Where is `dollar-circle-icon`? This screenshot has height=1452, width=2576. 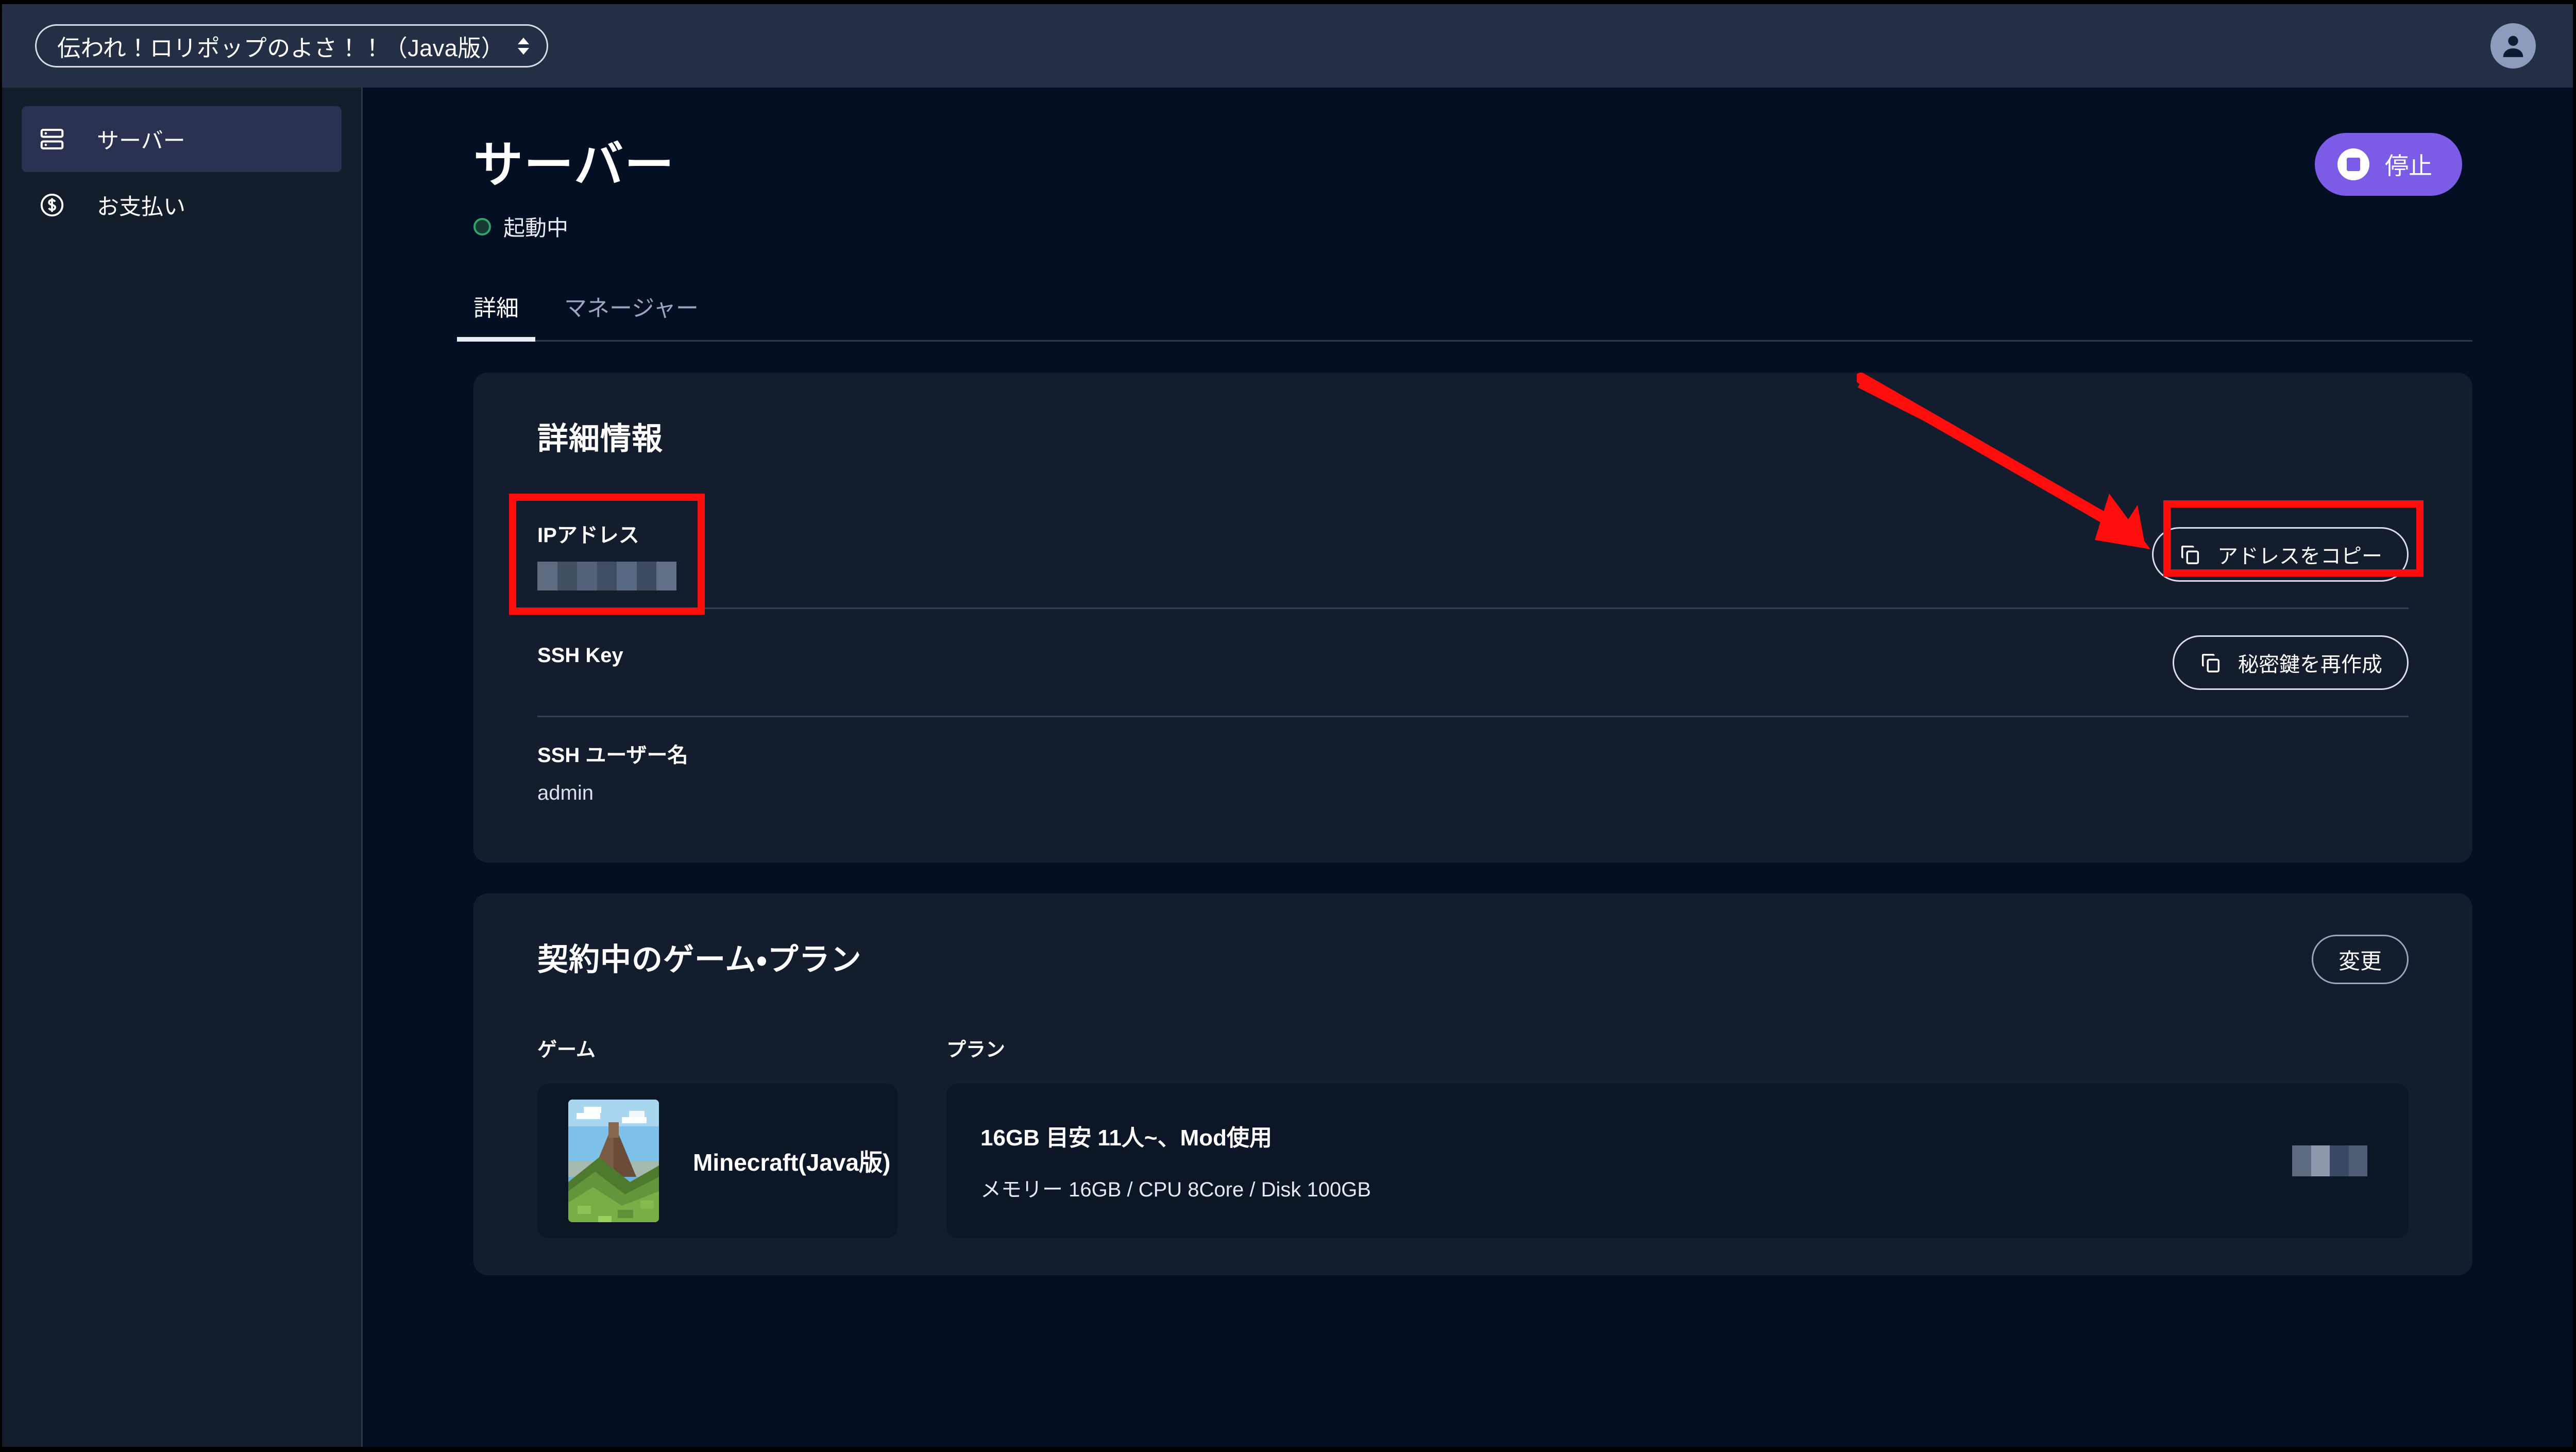 dollar-circle-icon is located at coordinates (56, 205).